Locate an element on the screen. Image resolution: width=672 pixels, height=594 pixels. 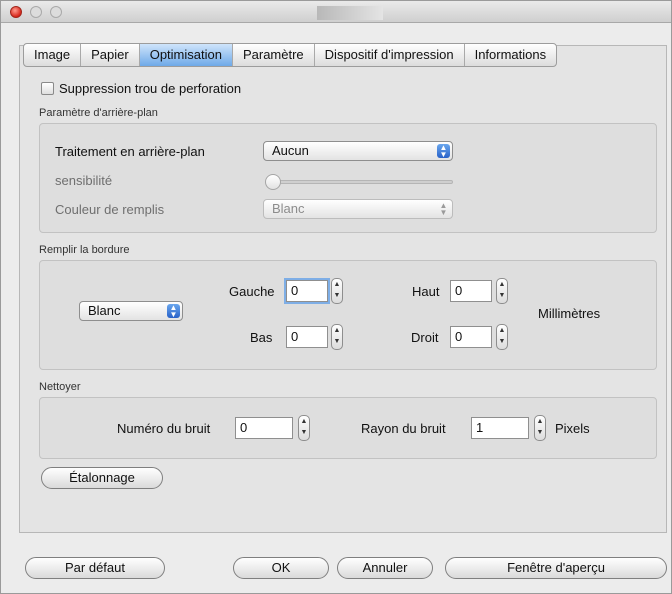
bottom-margin-stepper: ▲ ▼ is located at coordinates (337, 337).